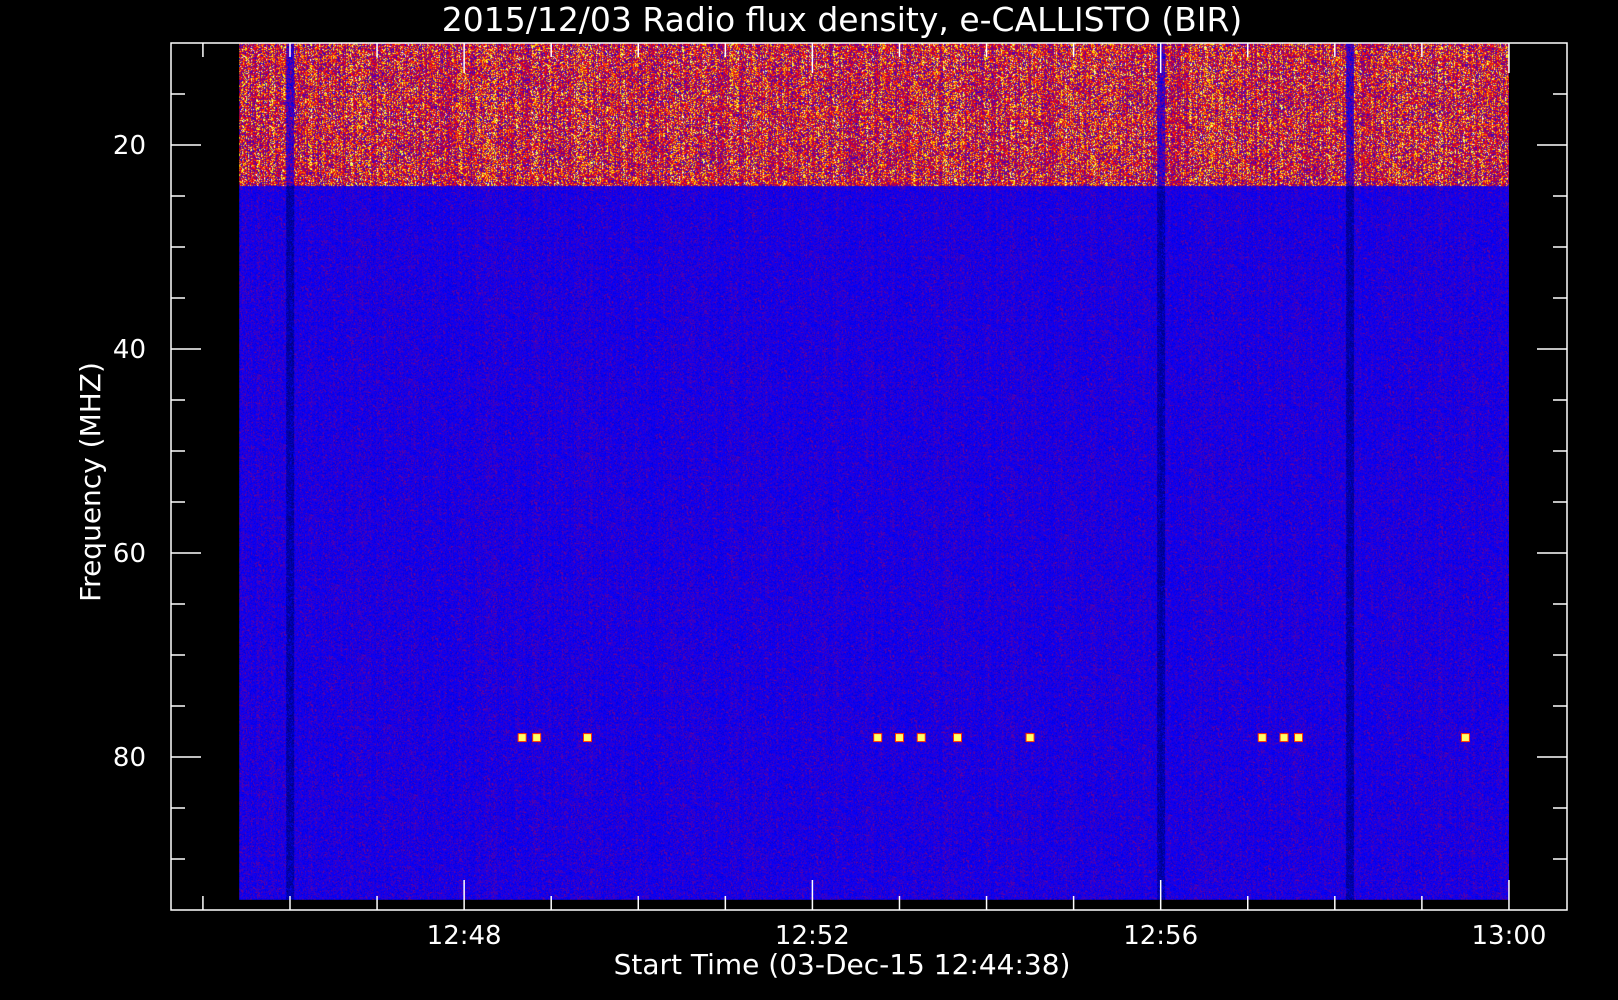 The image size is (1618, 1000). I want to click on x-tick-label: 12:56, so click(1160, 936).